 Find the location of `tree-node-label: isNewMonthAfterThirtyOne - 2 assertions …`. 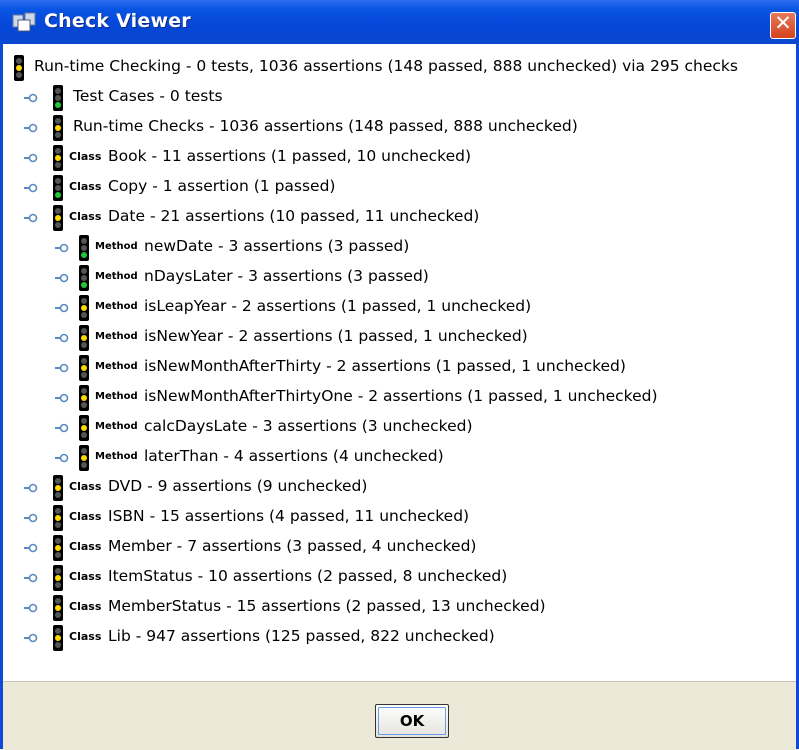

tree-node-label: isNewMonthAfterThirtyOne - 2 assertions … is located at coordinates (401, 396).